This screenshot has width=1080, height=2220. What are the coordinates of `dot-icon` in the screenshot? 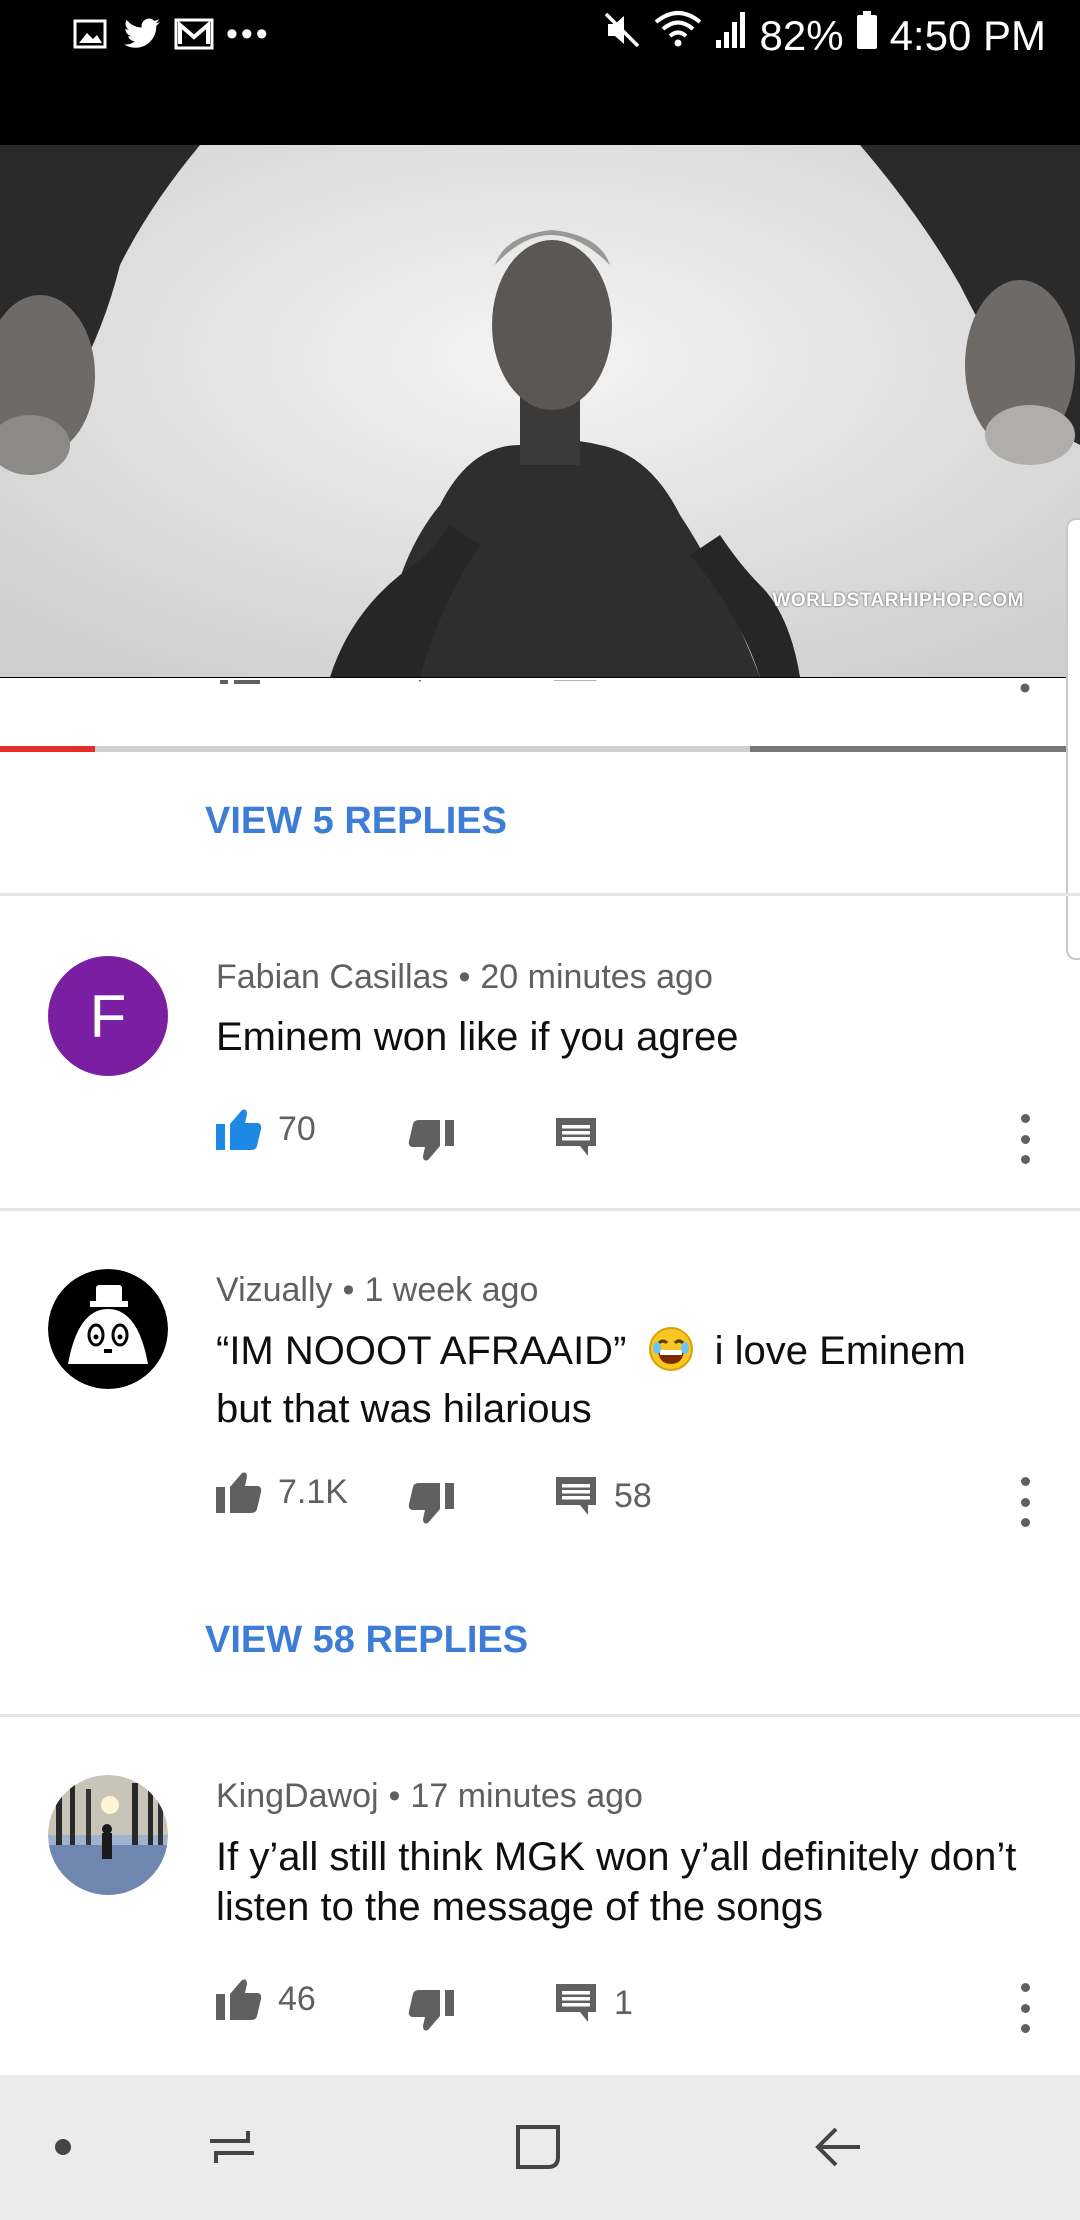 It's located at (63, 2147).